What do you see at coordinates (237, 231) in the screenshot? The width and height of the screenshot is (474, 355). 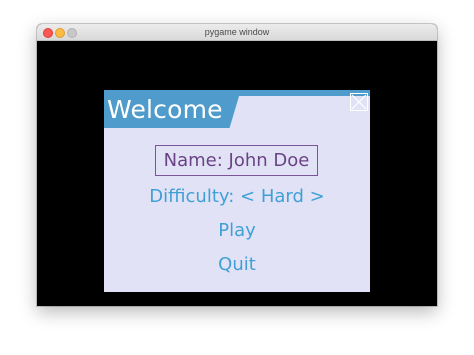 I see `play-button: Play` at bounding box center [237, 231].